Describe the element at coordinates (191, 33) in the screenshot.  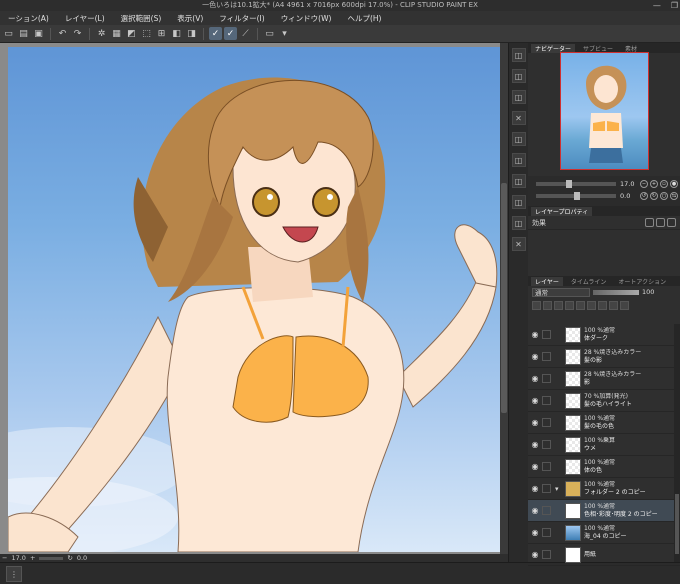
I see `invert-icon: ◨` at that location.